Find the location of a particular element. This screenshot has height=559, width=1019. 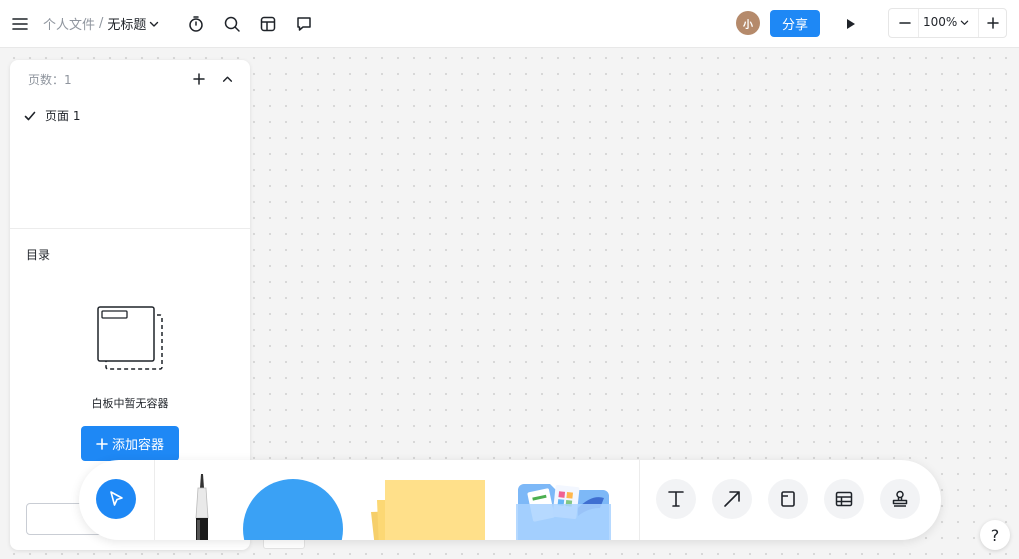

document-title: 无标题 is located at coordinates (126, 23).